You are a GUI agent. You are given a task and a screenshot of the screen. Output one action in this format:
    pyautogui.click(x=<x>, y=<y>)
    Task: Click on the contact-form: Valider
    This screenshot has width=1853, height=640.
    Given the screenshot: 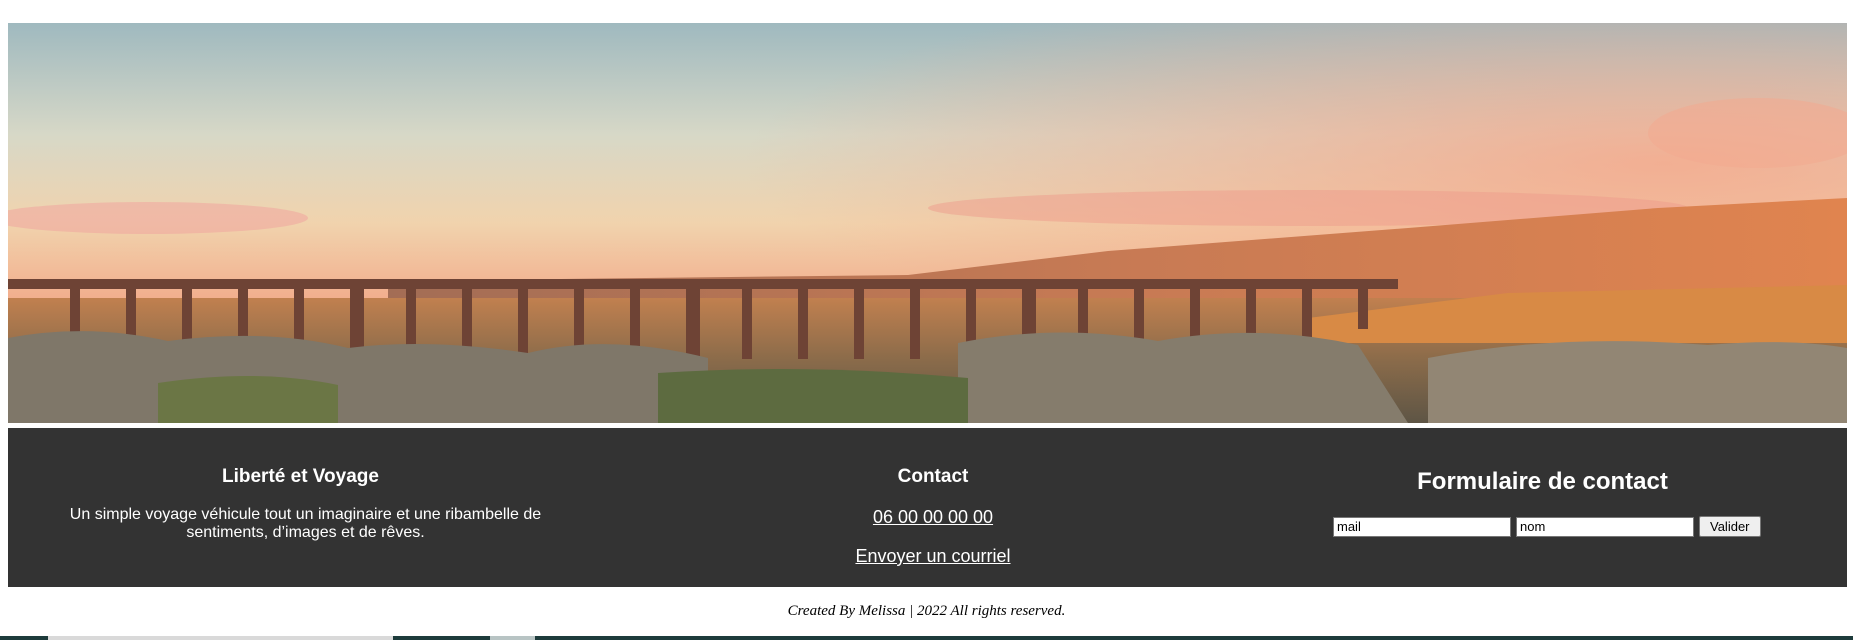 What is the action you would take?
    pyautogui.click(x=1547, y=526)
    